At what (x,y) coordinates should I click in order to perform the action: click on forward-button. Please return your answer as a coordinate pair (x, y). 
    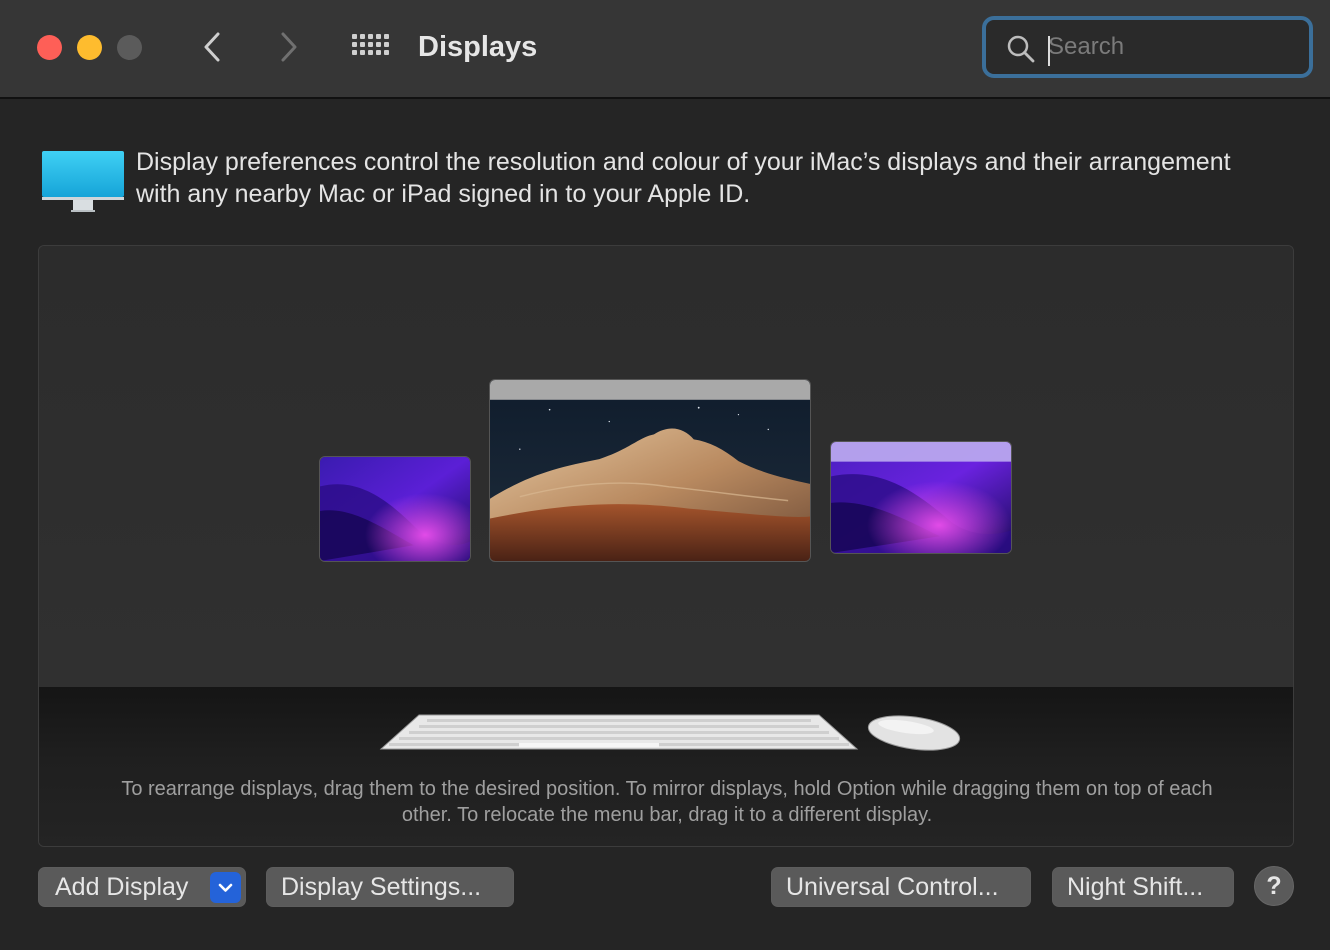
    Looking at the image, I should click on (288, 48).